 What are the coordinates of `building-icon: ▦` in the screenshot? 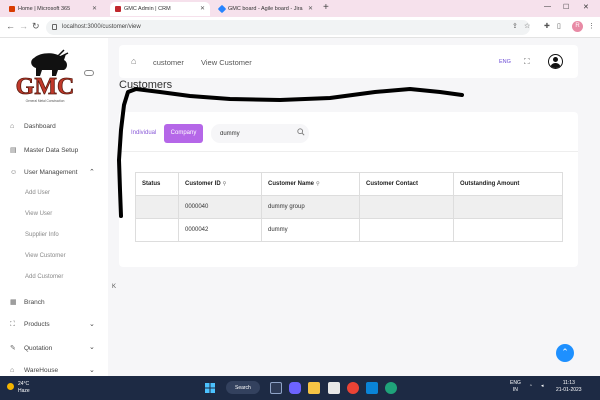 It's located at (13, 302).